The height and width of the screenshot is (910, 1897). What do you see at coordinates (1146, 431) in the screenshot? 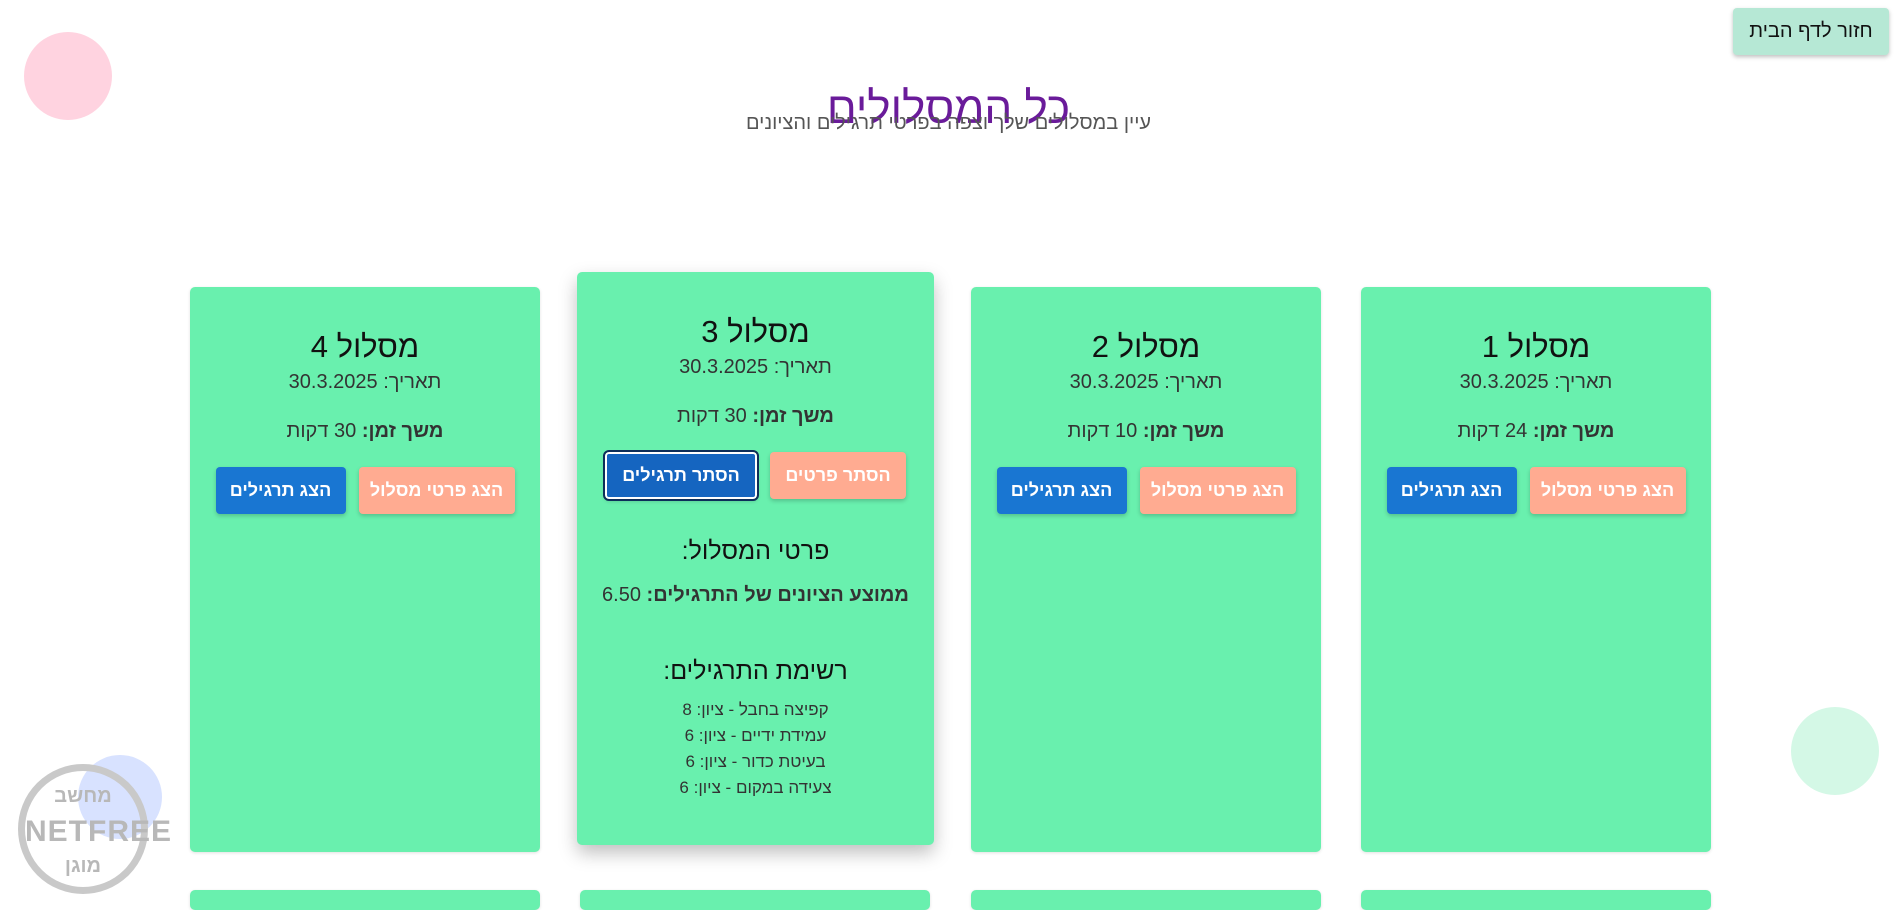
I see `route-duration: משך זמן: 10 דקות` at bounding box center [1146, 431].